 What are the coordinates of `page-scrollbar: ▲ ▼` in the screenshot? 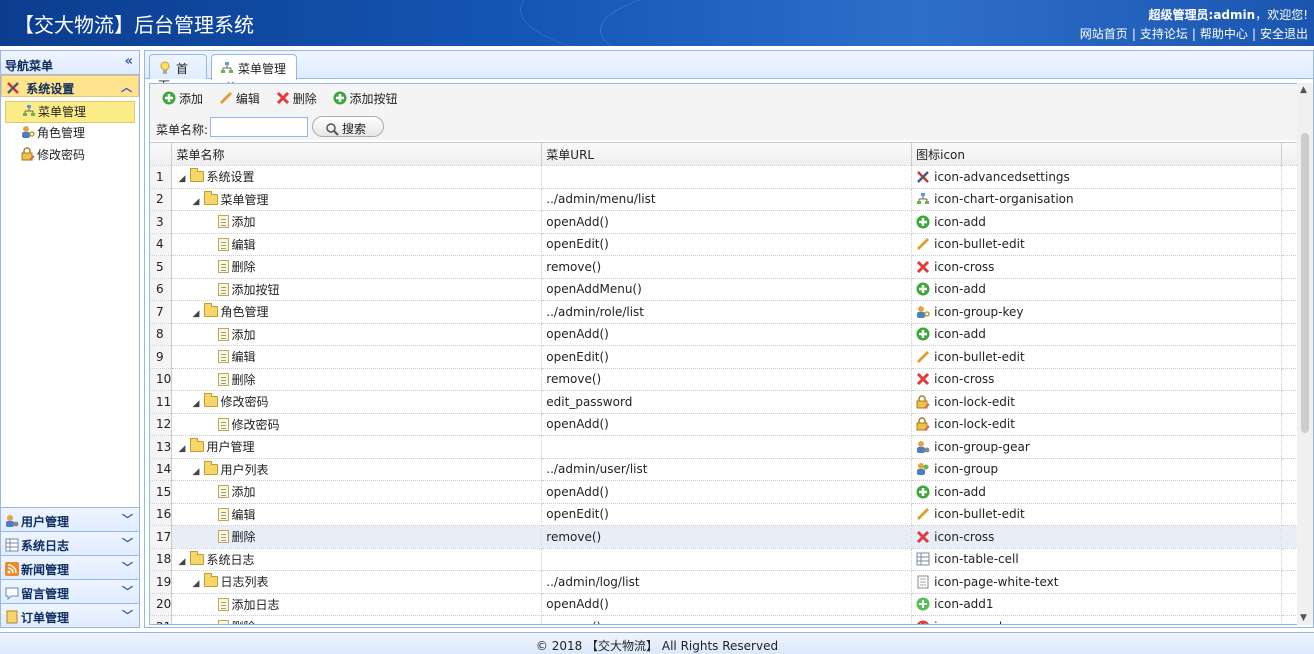 It's located at (1305, 354).